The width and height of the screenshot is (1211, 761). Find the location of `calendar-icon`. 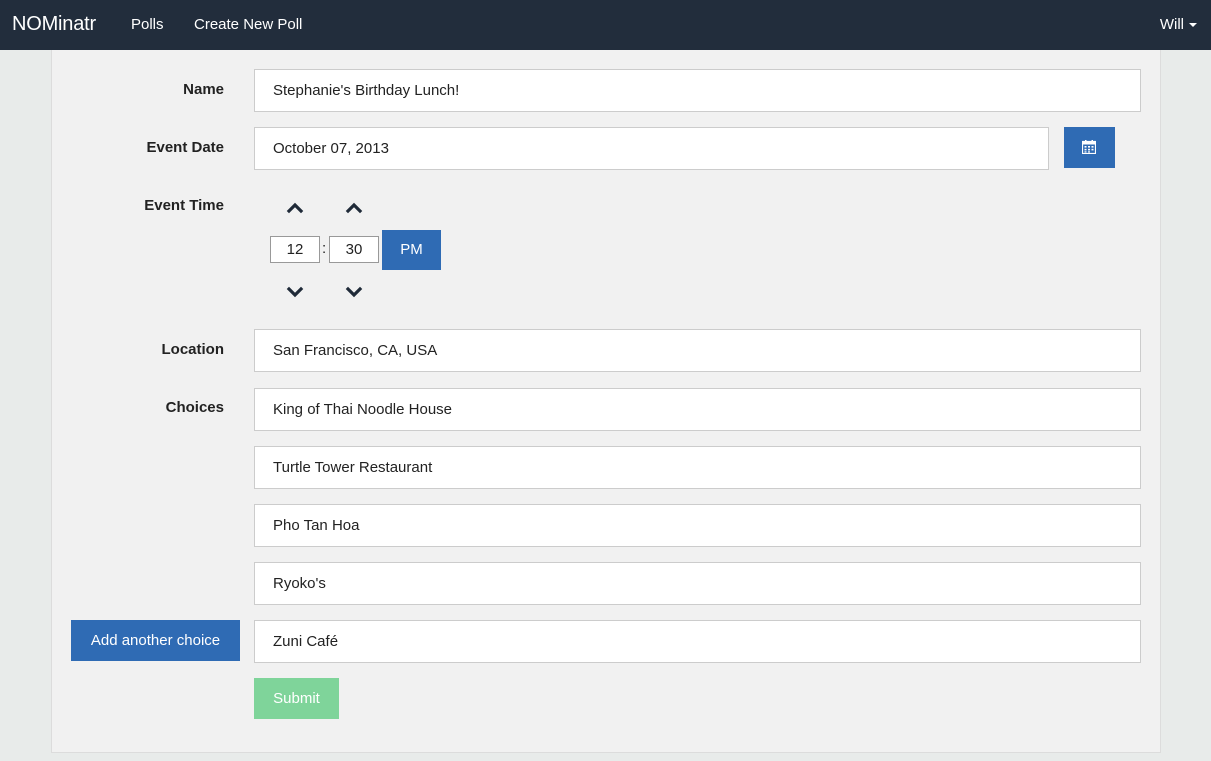

calendar-icon is located at coordinates (1089, 147).